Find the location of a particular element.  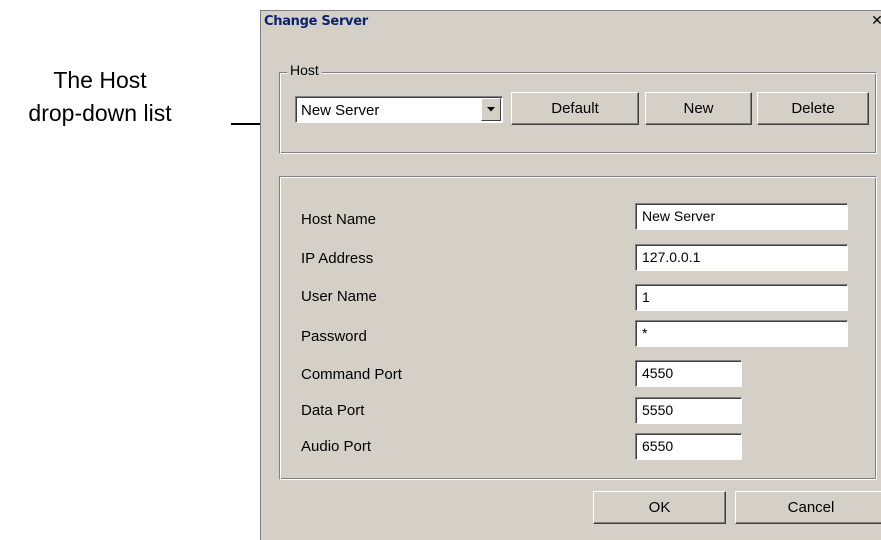

close-icon: ✕ is located at coordinates (875, 21).